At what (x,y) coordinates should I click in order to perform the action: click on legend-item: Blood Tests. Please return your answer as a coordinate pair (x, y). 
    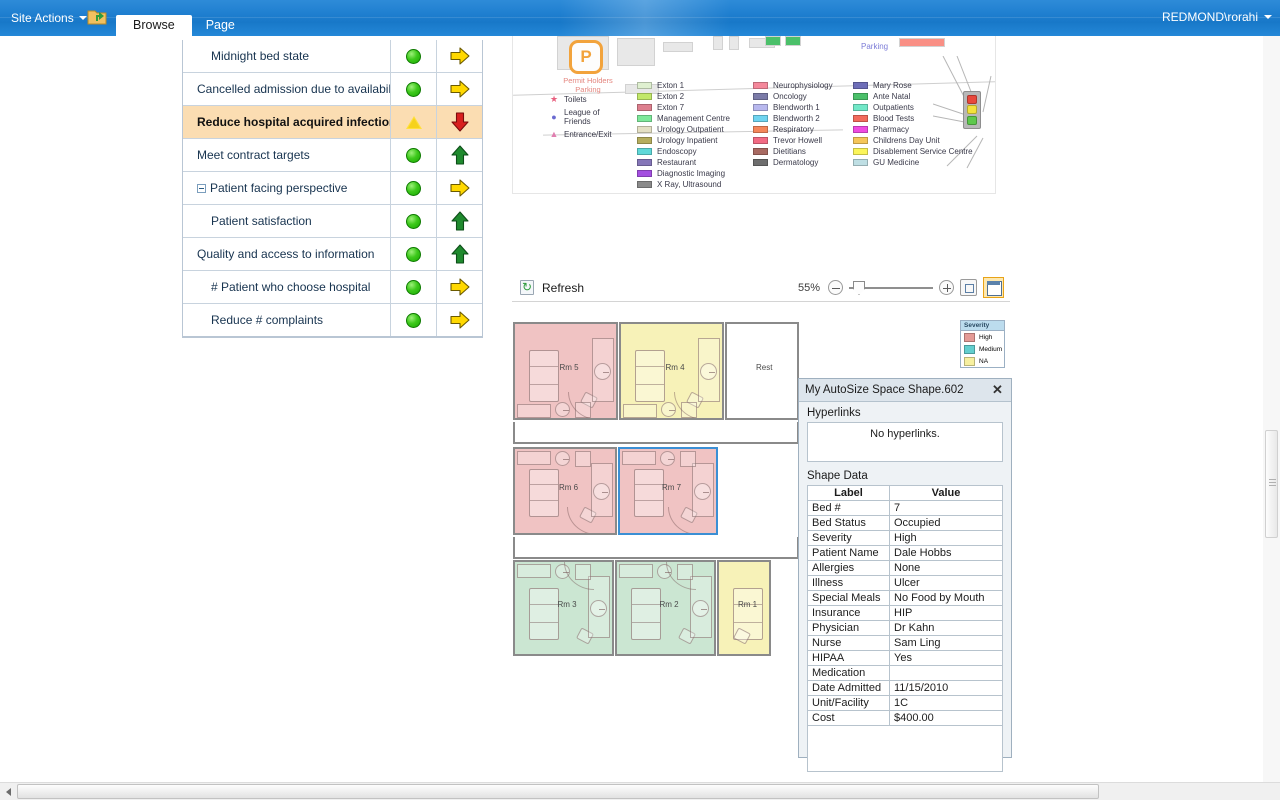
    Looking at the image, I should click on (913, 118).